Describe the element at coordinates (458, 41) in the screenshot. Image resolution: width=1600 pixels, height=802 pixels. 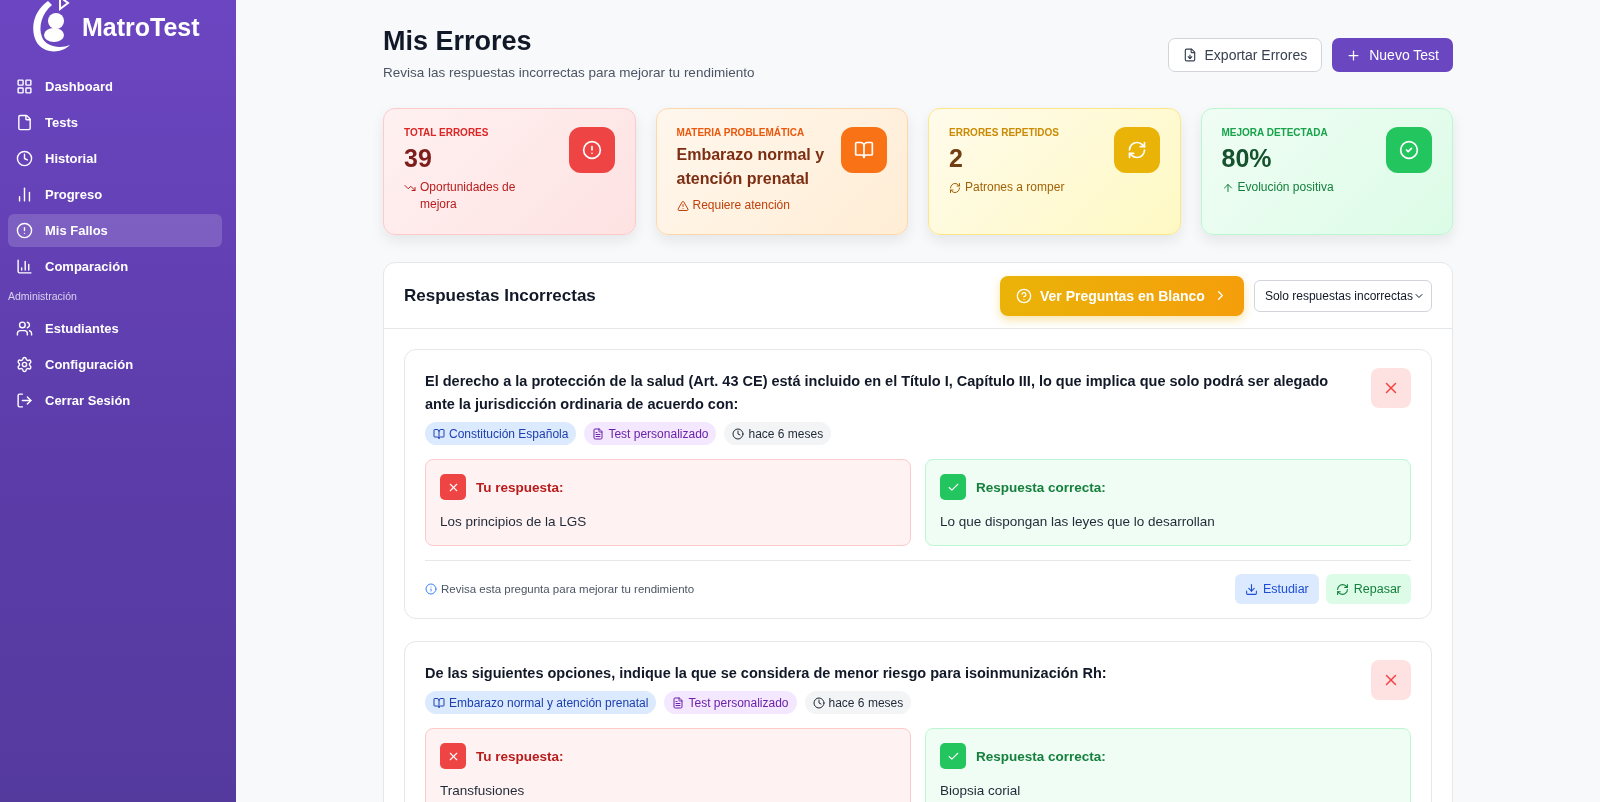
I see `page-title: Mis Errores` at that location.